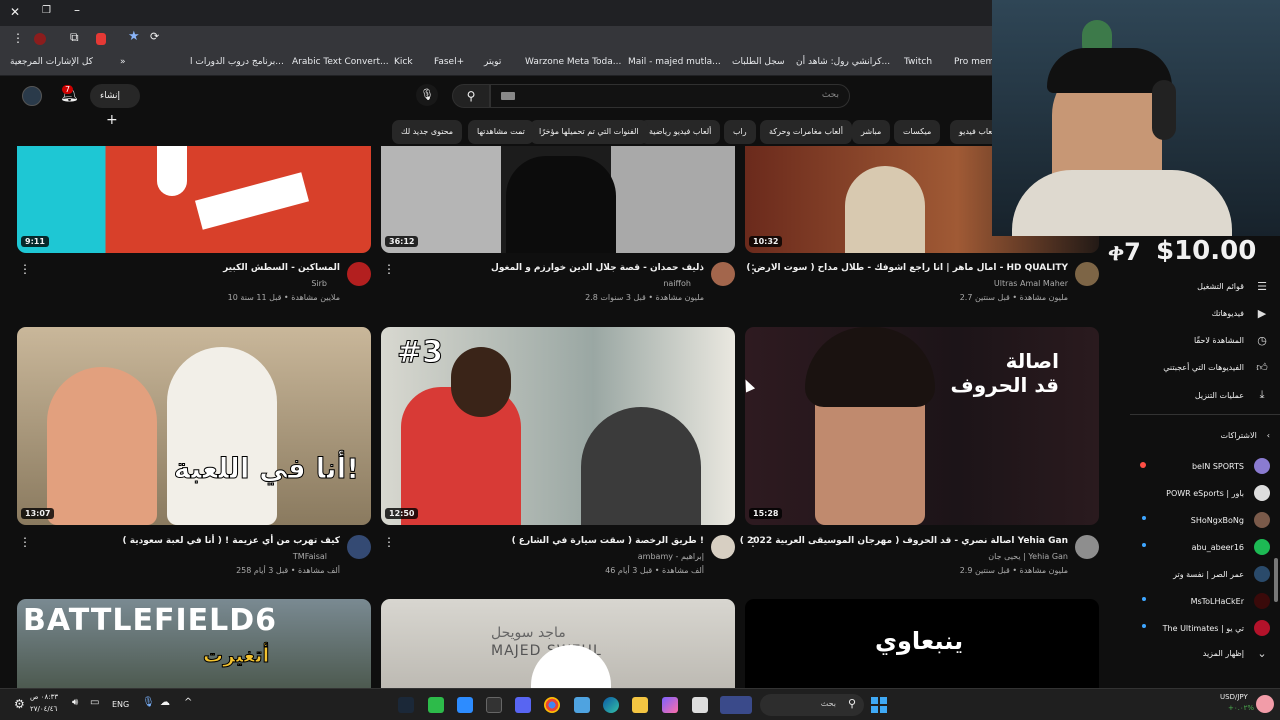 The width and height of the screenshot is (1280, 720). What do you see at coordinates (1230, 601) in the screenshot?
I see `subscription-item: MsToLHaCkEr` at bounding box center [1230, 601].